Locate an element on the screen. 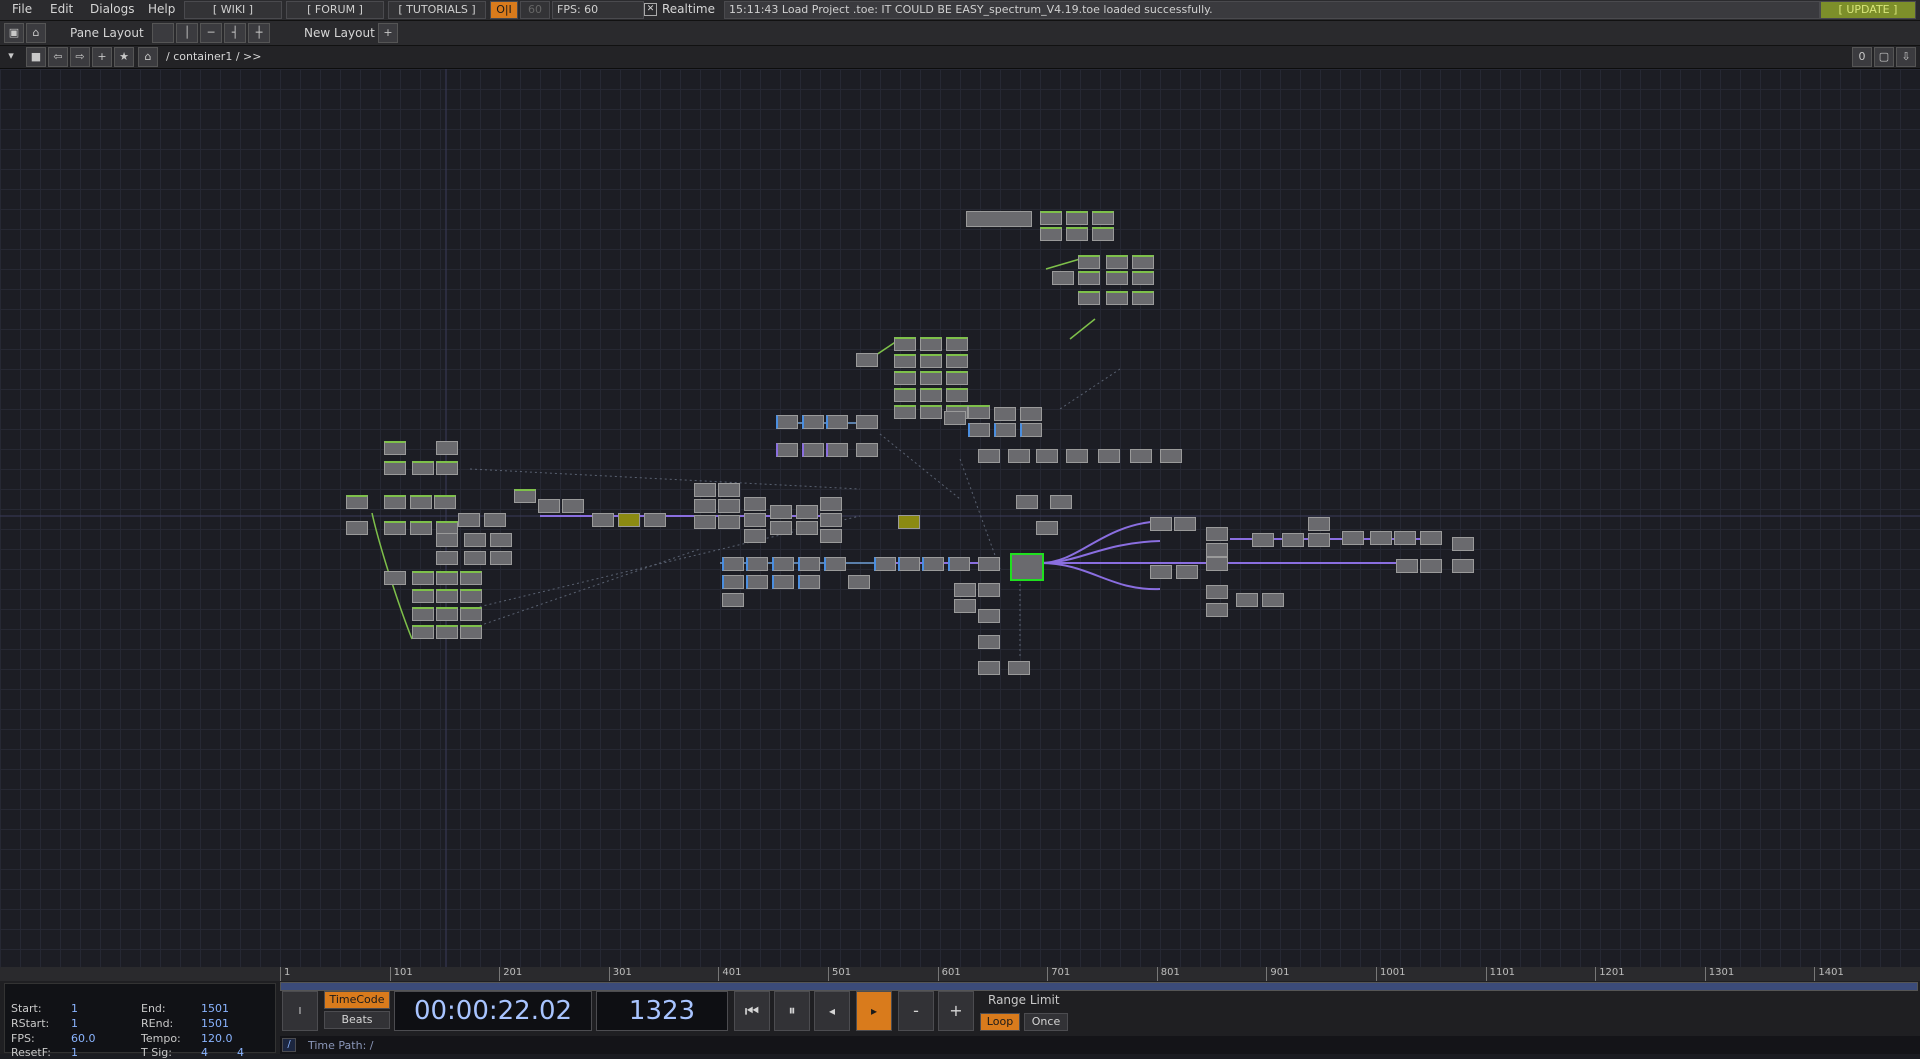 The height and width of the screenshot is (1059, 1920). pause-icon: ⏸ is located at coordinates (792, 1011).